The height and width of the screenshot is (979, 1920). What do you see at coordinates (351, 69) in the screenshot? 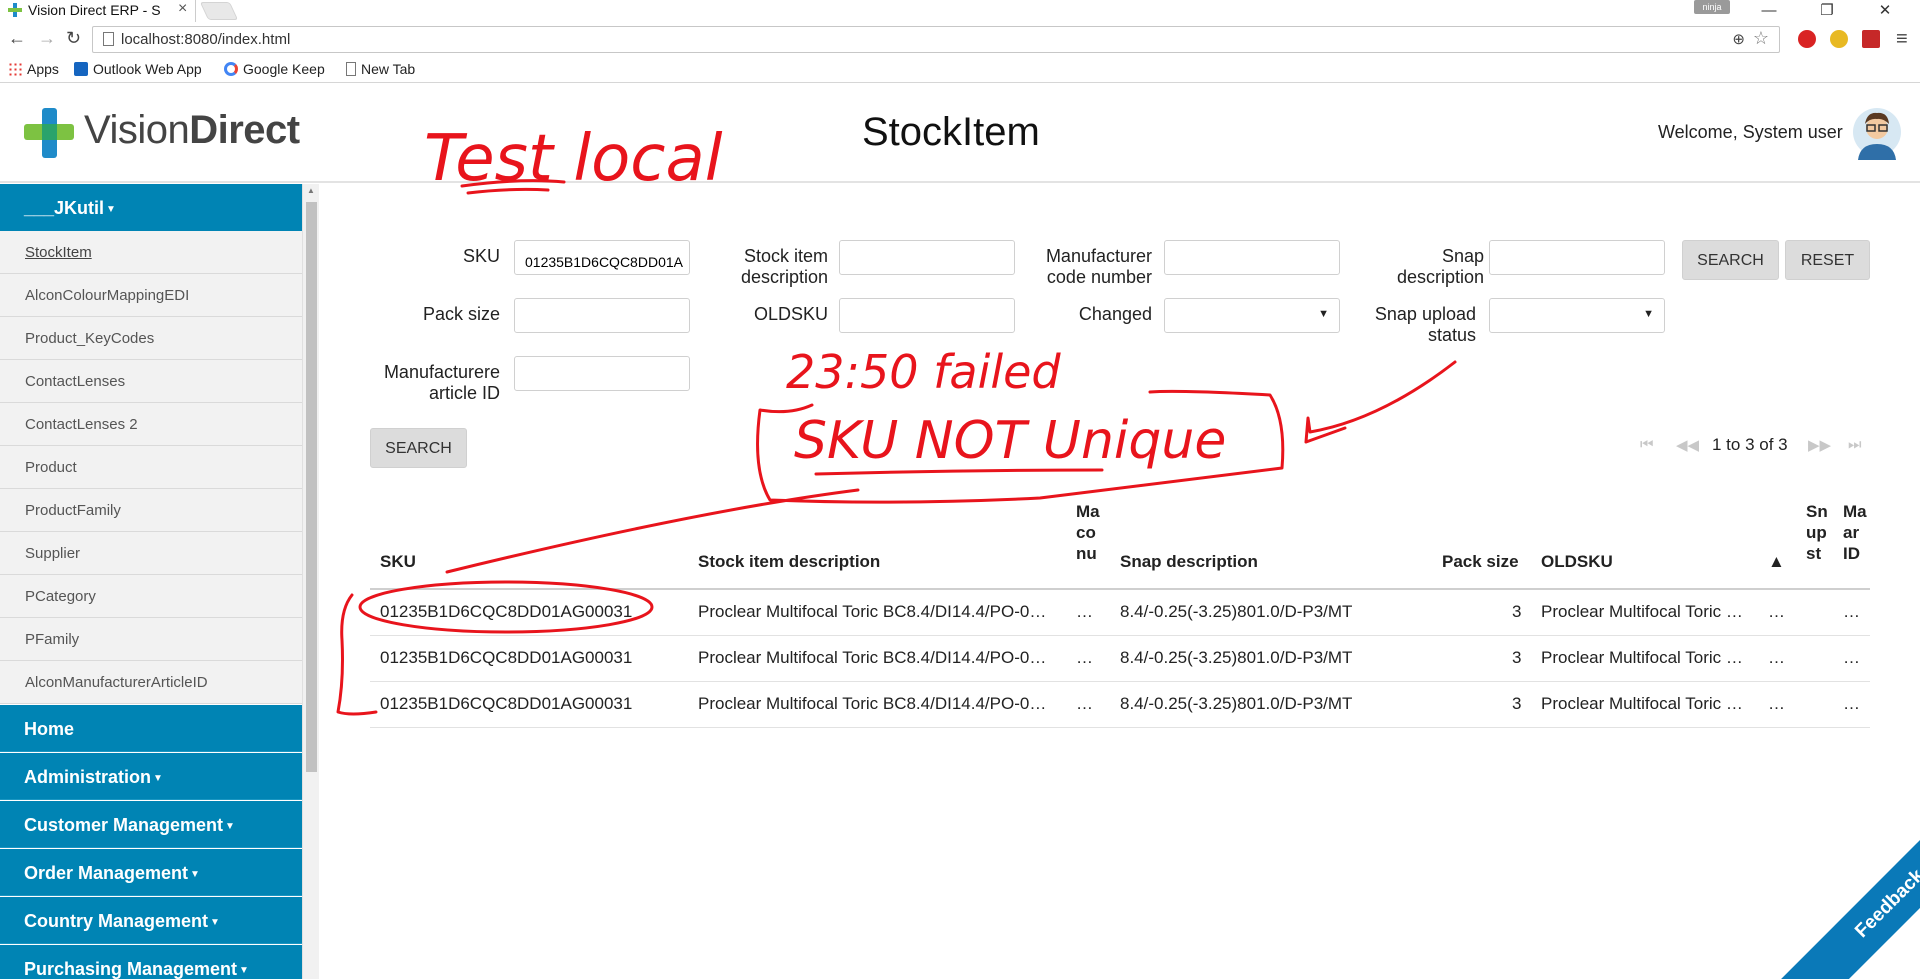
I see `page-icon` at bounding box center [351, 69].